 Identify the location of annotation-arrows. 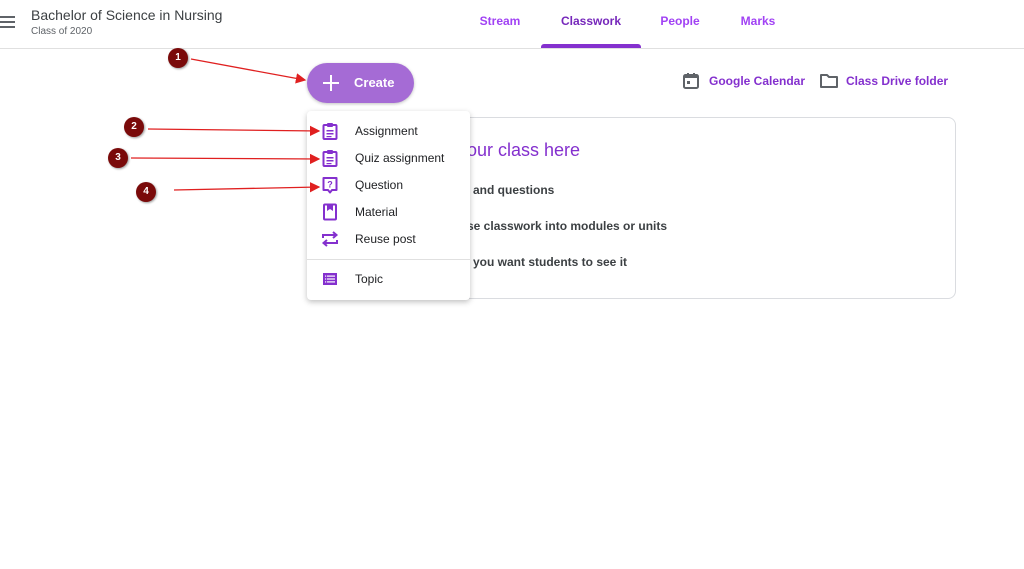
(225, 125).